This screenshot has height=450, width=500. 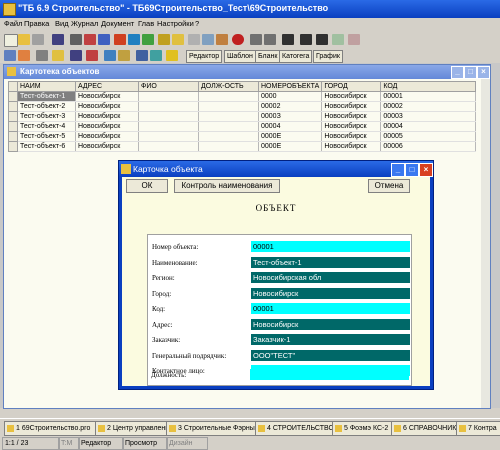 I want to click on save-icon, so click(x=38, y=39).